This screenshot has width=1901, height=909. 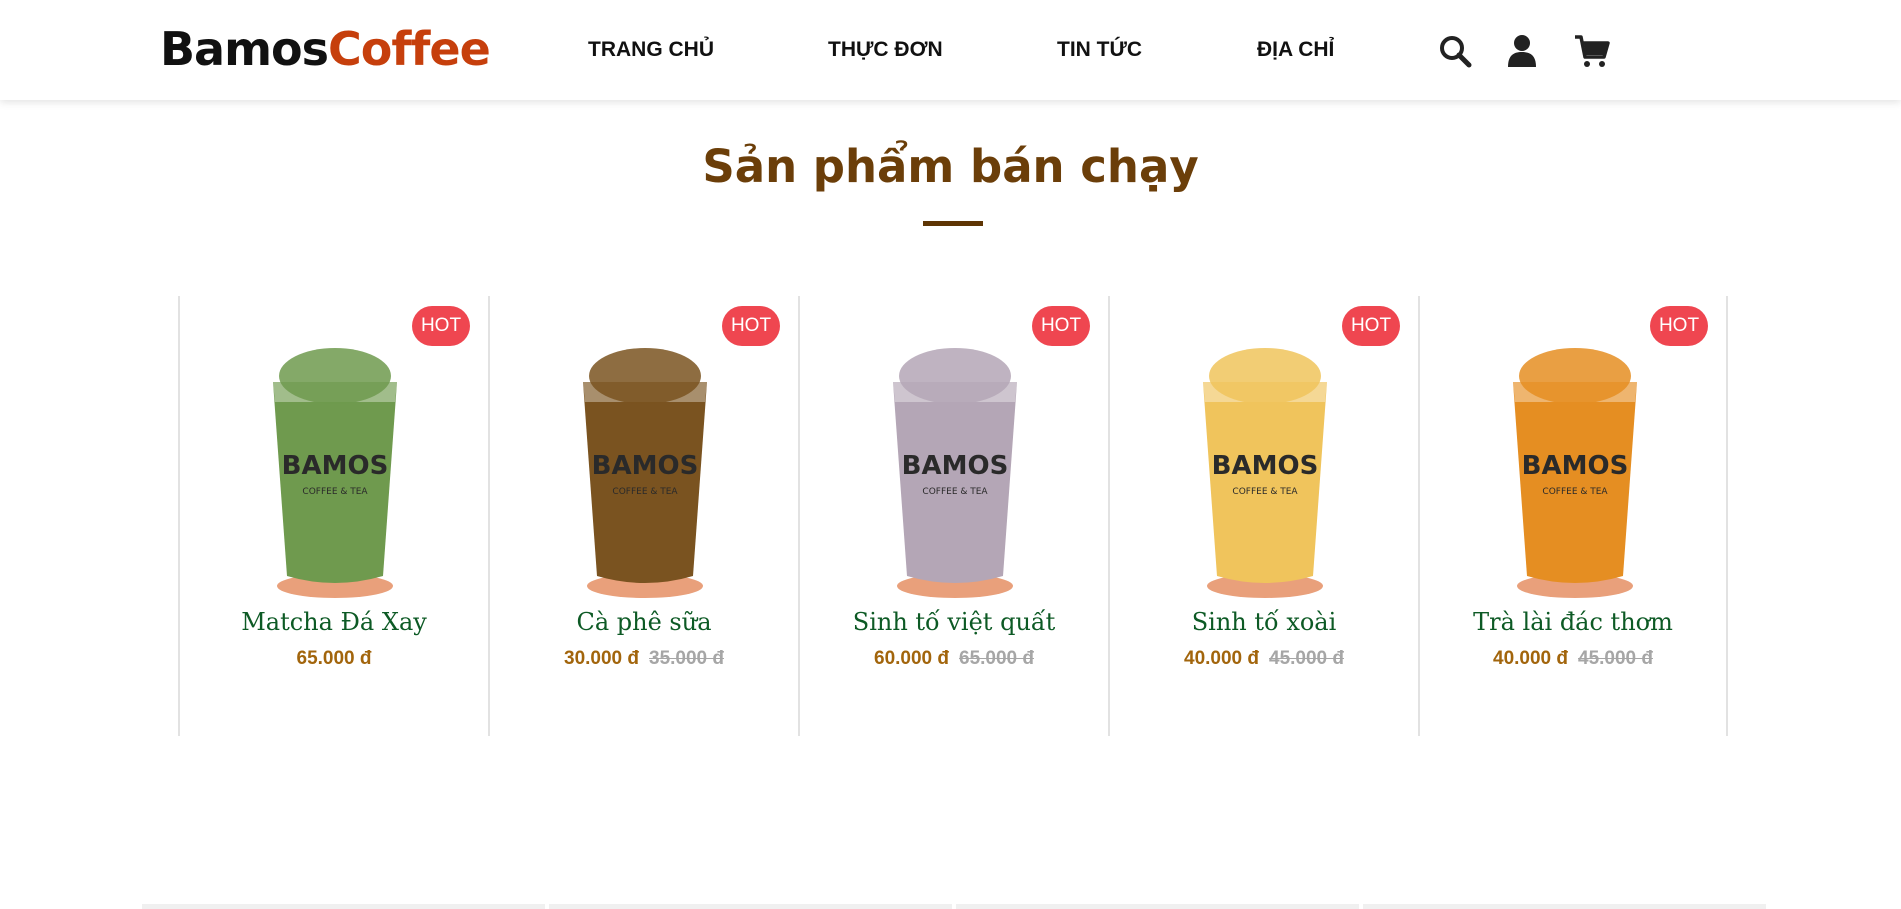 What do you see at coordinates (954, 622) in the screenshot?
I see `product-name: Sinh tố việt quất` at bounding box center [954, 622].